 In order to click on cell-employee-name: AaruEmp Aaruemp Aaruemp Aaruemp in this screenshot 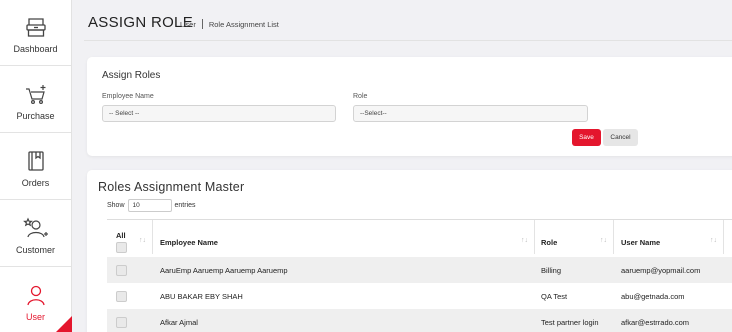, I will do `click(224, 270)`.